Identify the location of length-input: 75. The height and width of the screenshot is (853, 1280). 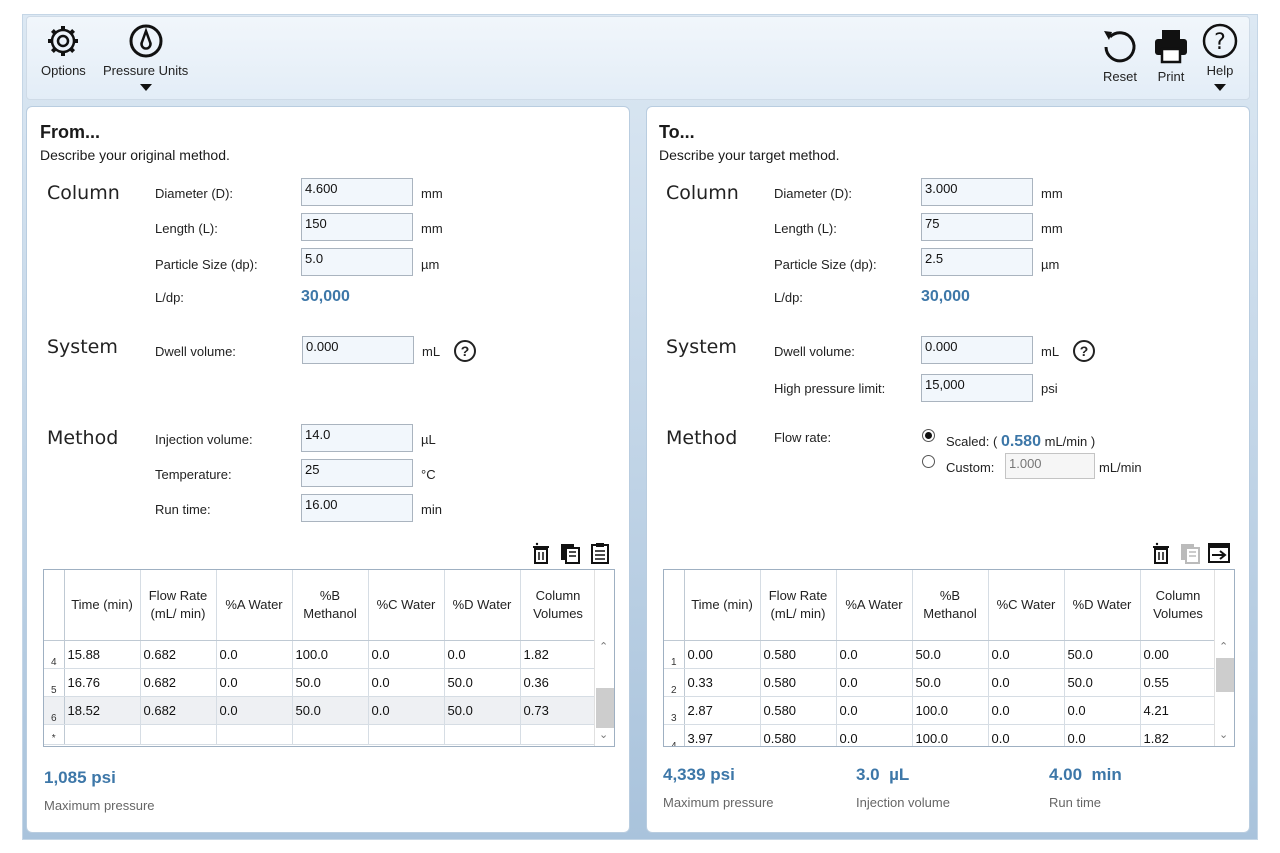
(977, 227).